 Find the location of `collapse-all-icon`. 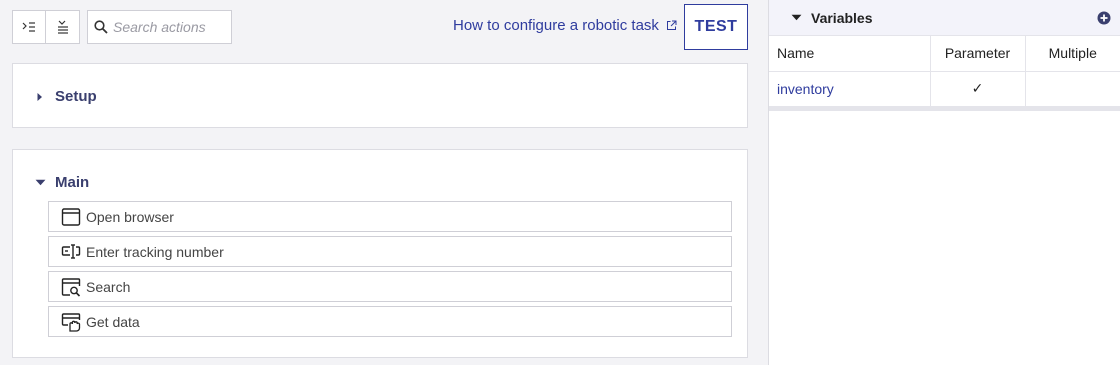

collapse-all-icon is located at coordinates (62, 27).